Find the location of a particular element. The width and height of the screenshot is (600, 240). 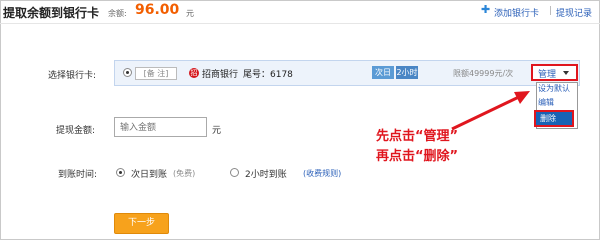

amount-input is located at coordinates (160, 127).